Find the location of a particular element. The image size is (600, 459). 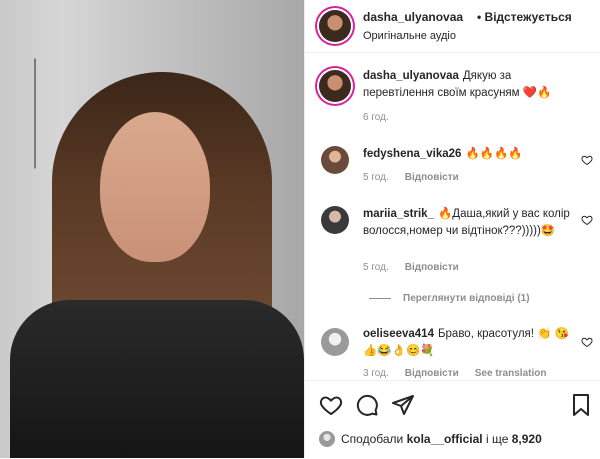

audio-label: Оригінальне аудіо is located at coordinates (409, 36).